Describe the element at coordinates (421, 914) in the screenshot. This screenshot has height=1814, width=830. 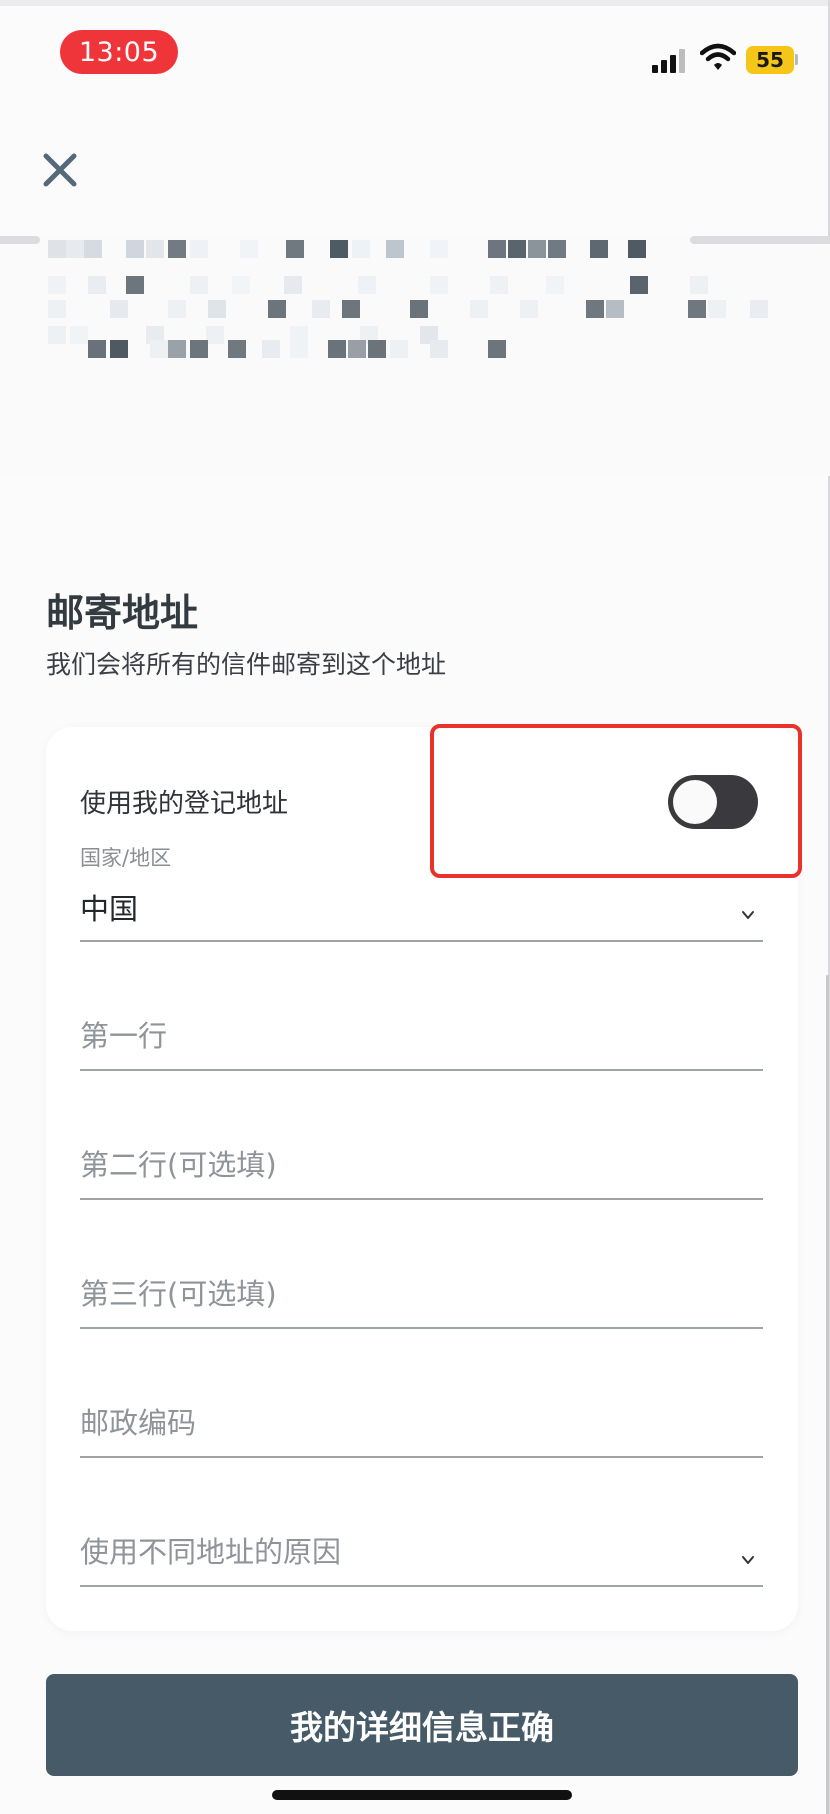
I see `country-select: 中国` at that location.